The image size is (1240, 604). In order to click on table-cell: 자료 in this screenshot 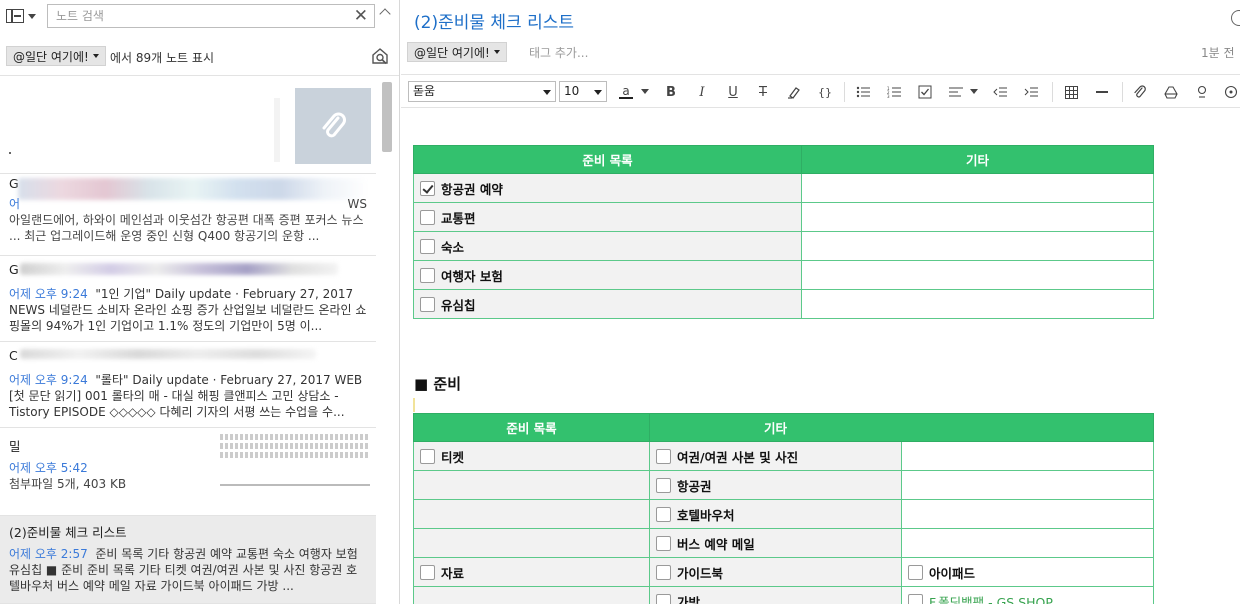, I will do `click(531, 572)`.